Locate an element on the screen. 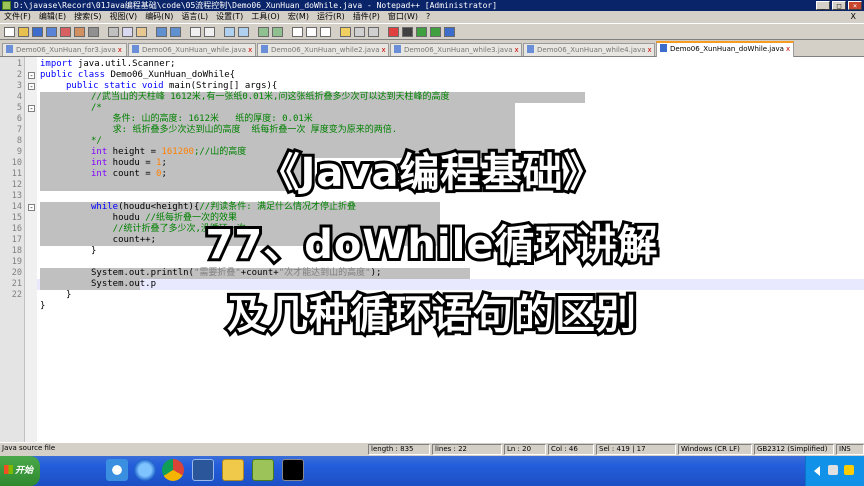 Image resolution: width=864 pixels, height=486 pixels. code-token: java.util.Scanner; is located at coordinates (124, 64).